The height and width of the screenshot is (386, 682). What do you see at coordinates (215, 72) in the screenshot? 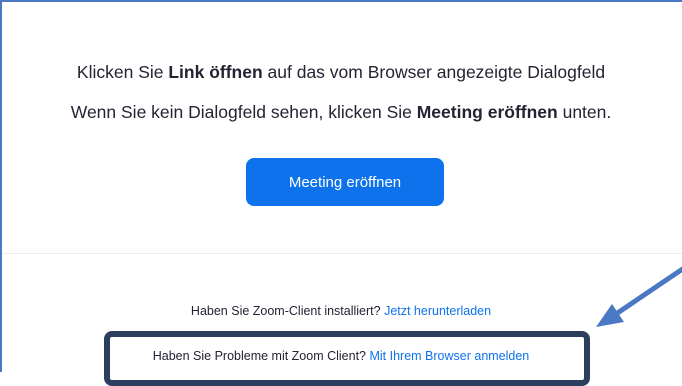
I see `open-link-emphasis: Link öffnen` at bounding box center [215, 72].